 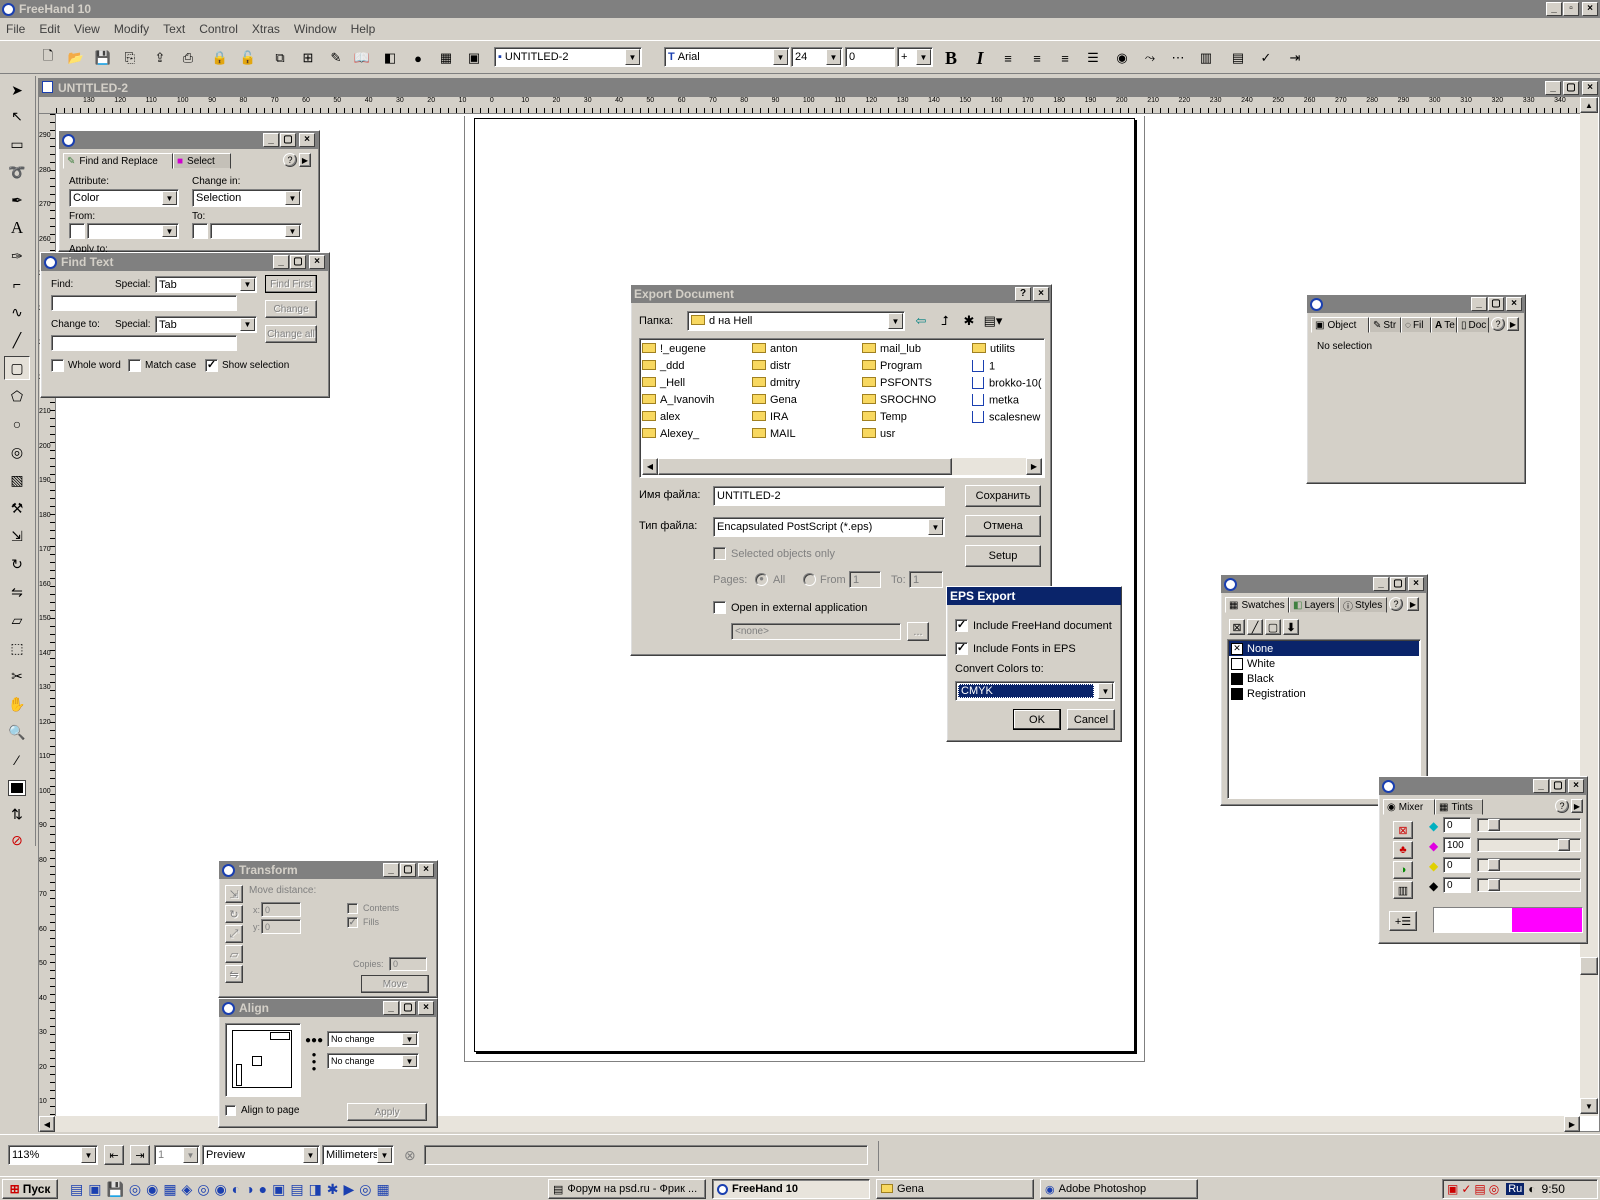 What do you see at coordinates (805, 349) in the screenshot?
I see `file-list-item: anton` at bounding box center [805, 349].